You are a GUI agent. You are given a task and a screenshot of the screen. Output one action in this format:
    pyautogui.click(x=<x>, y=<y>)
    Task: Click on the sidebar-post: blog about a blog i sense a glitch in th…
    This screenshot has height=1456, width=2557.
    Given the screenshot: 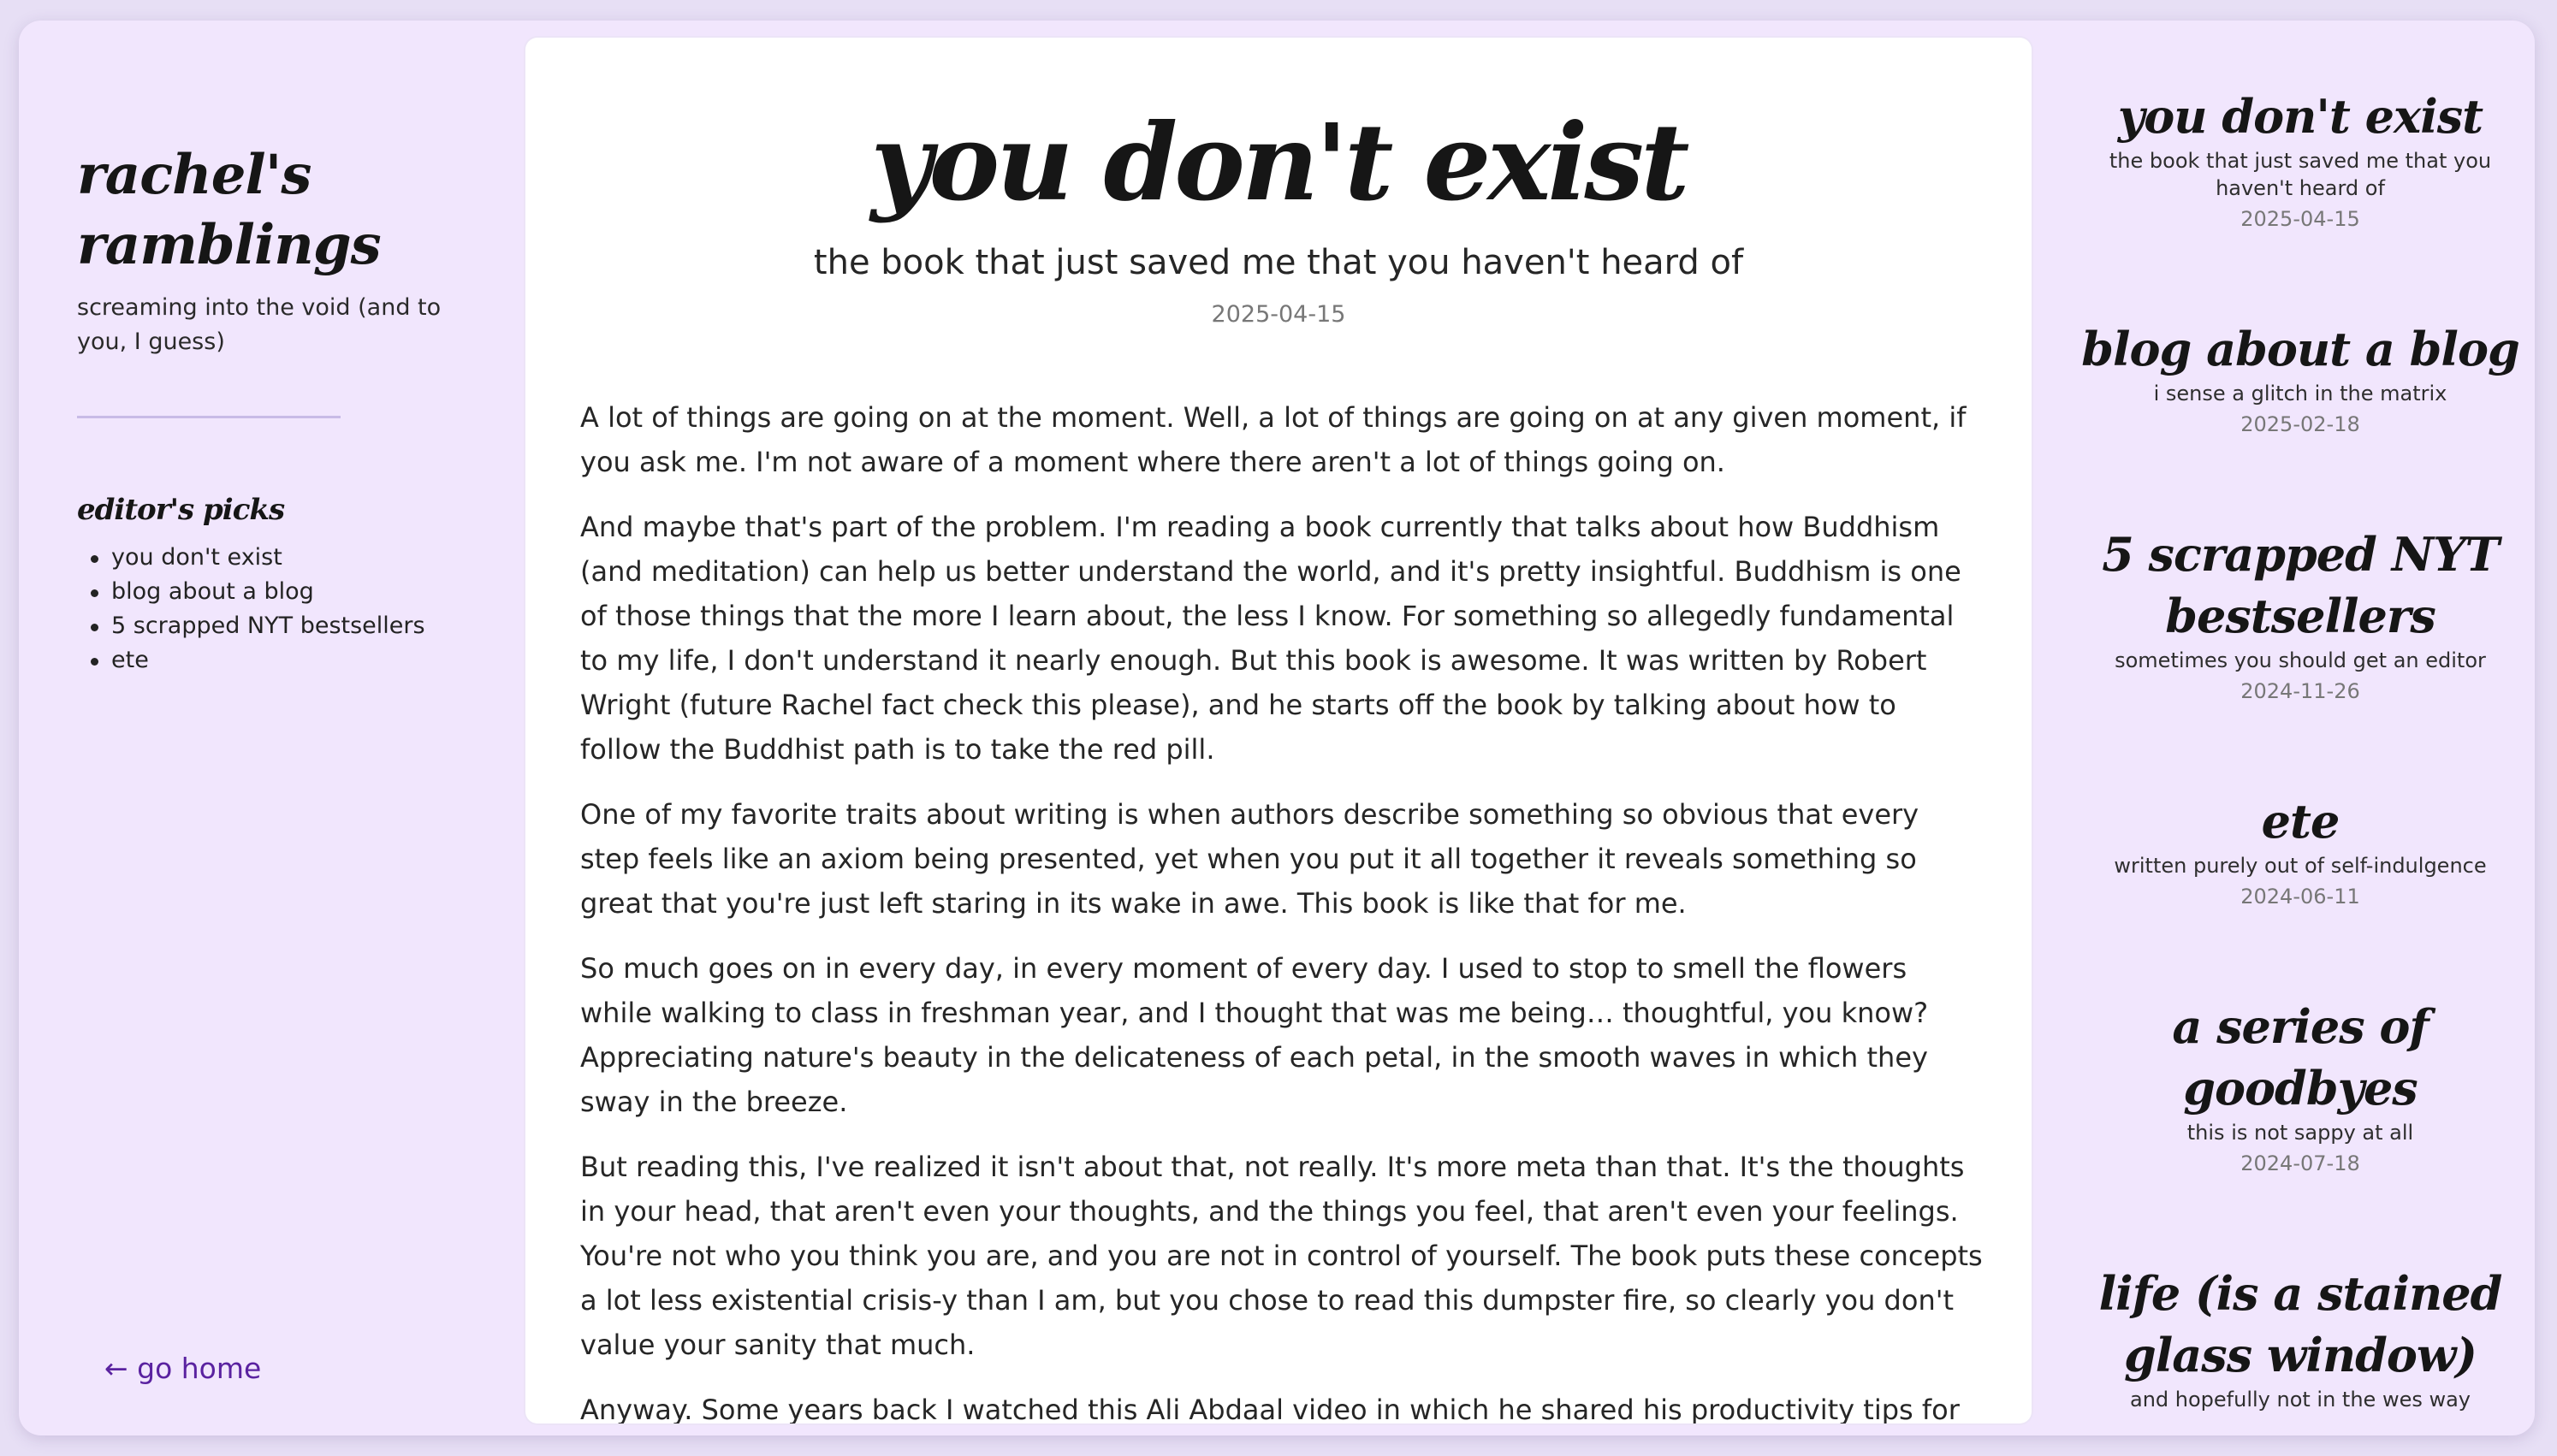 What is the action you would take?
    pyautogui.click(x=2300, y=379)
    